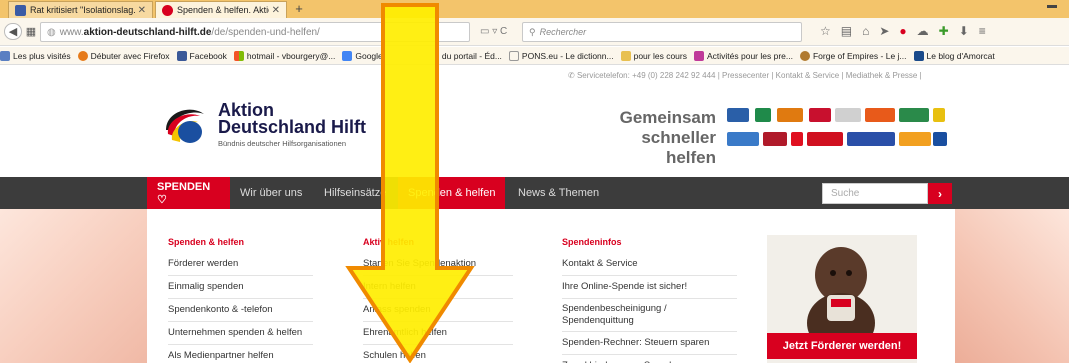 This screenshot has height=363, width=1069. Describe the element at coordinates (282, 143) in the screenshot. I see `logo-subtitle: Bündnis deutscher Hilfsorganisationen` at that location.